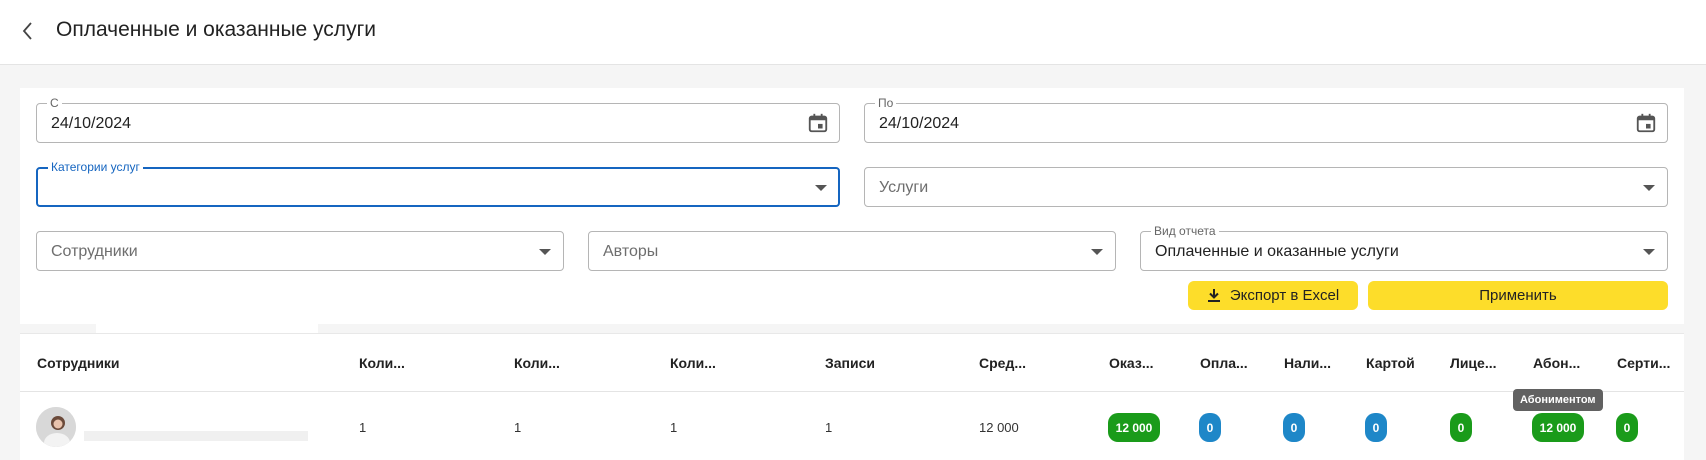  Describe the element at coordinates (1558, 400) in the screenshot. I see `subscription-tooltip: Абониментом` at that location.